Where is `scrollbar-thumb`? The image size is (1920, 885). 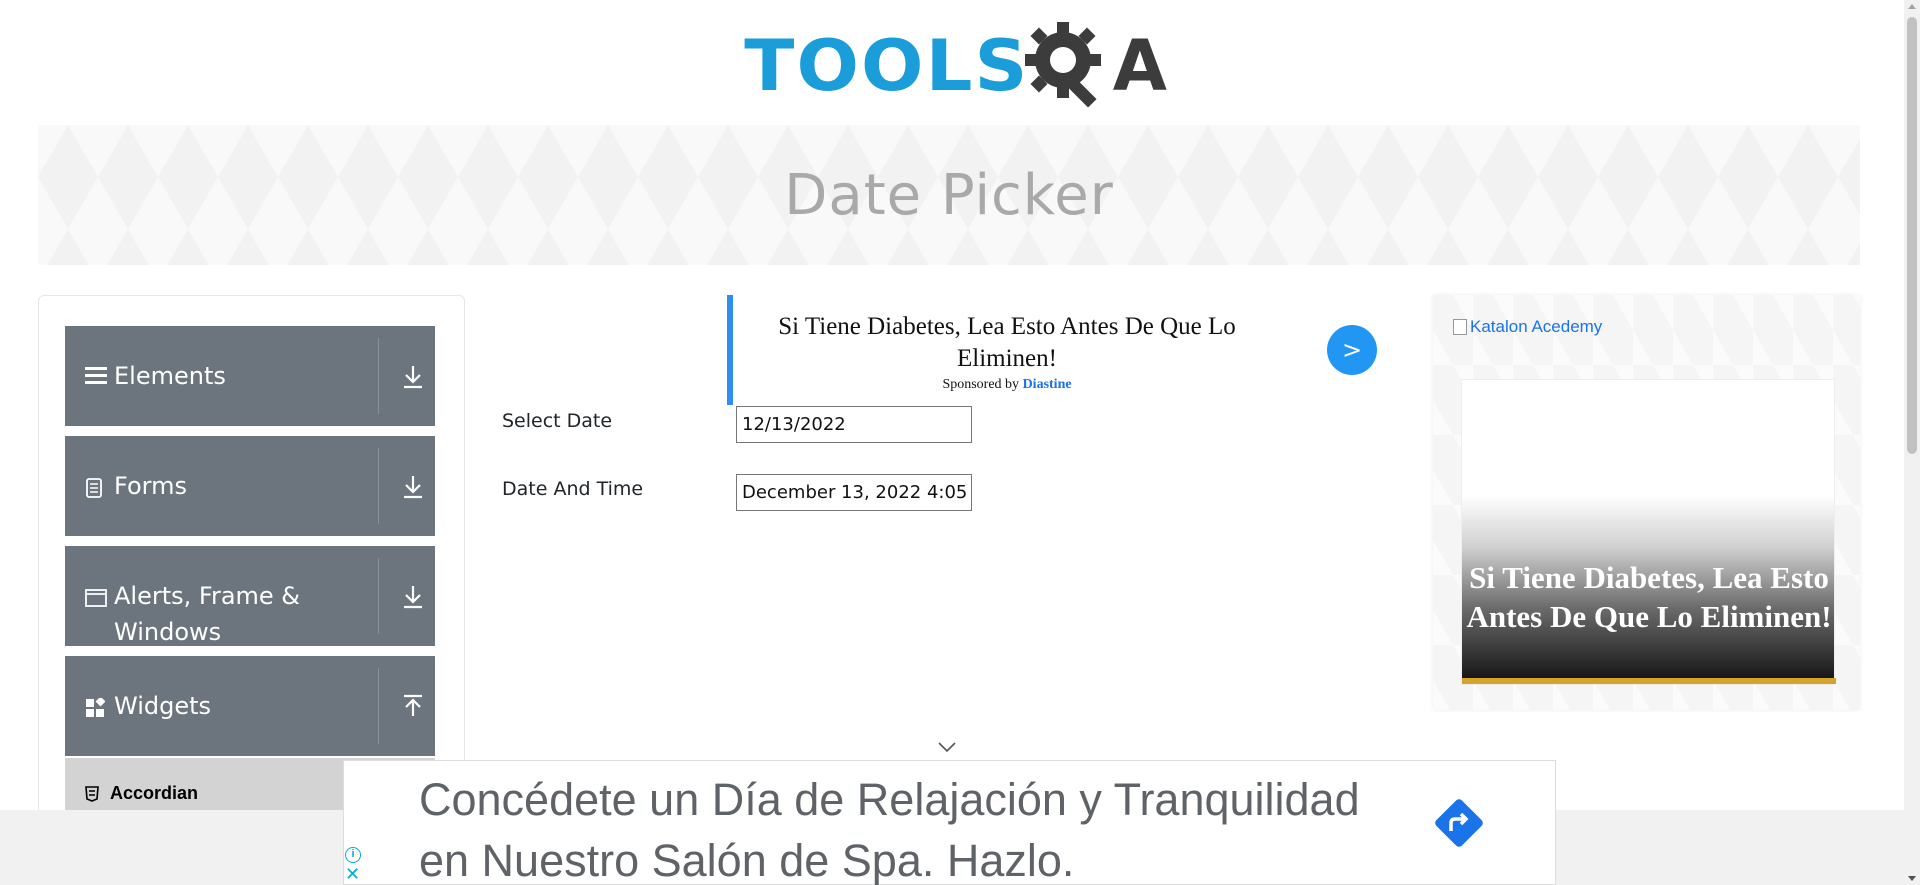 scrollbar-thumb is located at coordinates (1912, 235).